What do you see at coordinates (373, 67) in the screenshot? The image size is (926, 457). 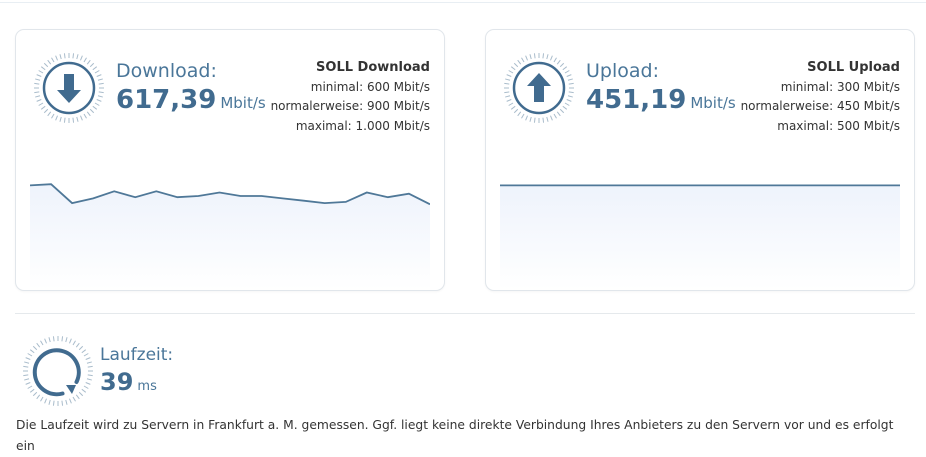 I see `download-soll-title: SOLL Download` at bounding box center [373, 67].